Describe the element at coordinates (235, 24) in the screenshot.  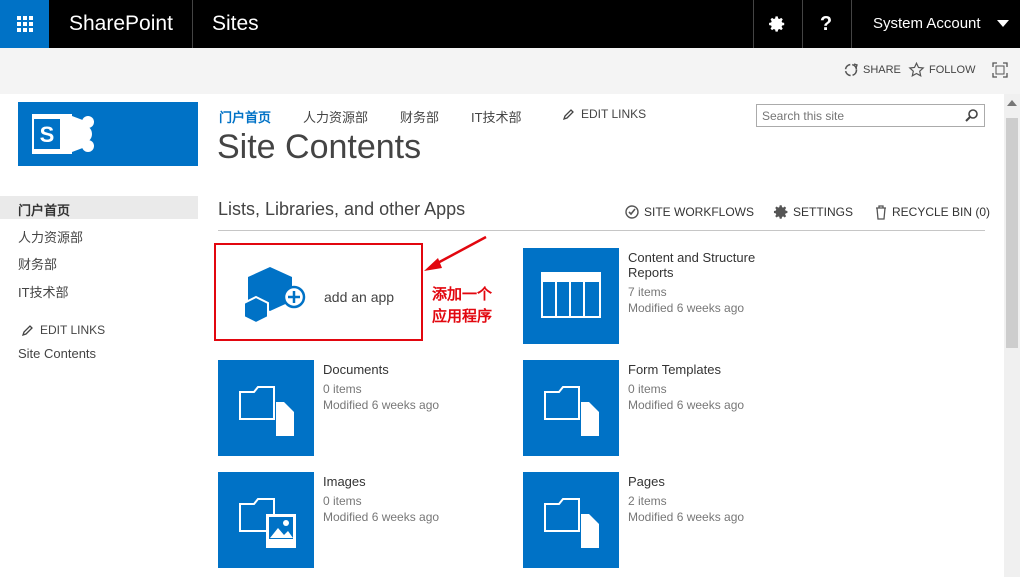
I see `app-name-sites: Sites` at that location.